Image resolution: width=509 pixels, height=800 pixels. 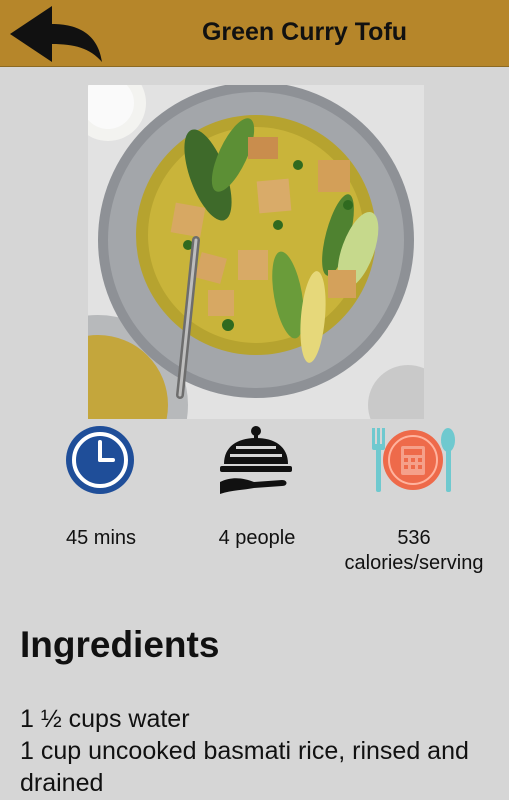 What do you see at coordinates (413, 460) in the screenshot?
I see `calculator-cutlery-icon` at bounding box center [413, 460].